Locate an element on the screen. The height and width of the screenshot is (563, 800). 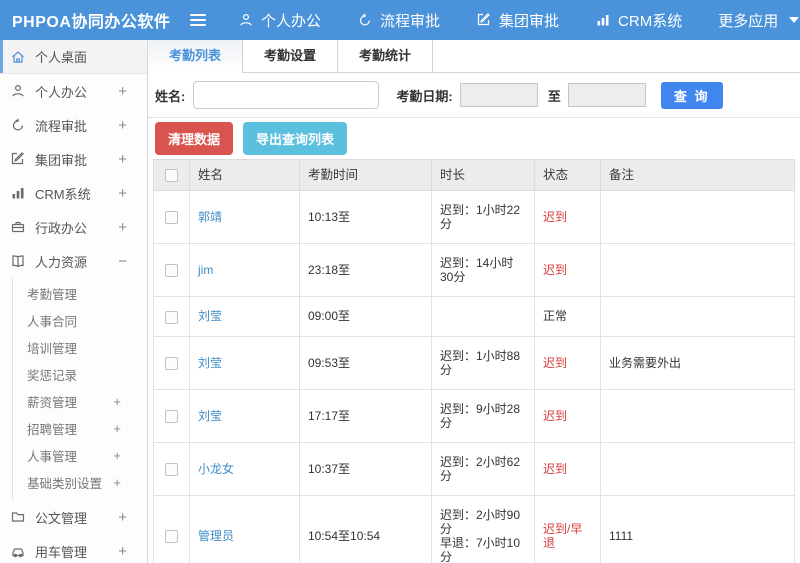
filter-bar: 姓名: 考勤日期: 至 查 询 is located at coordinates (474, 95).